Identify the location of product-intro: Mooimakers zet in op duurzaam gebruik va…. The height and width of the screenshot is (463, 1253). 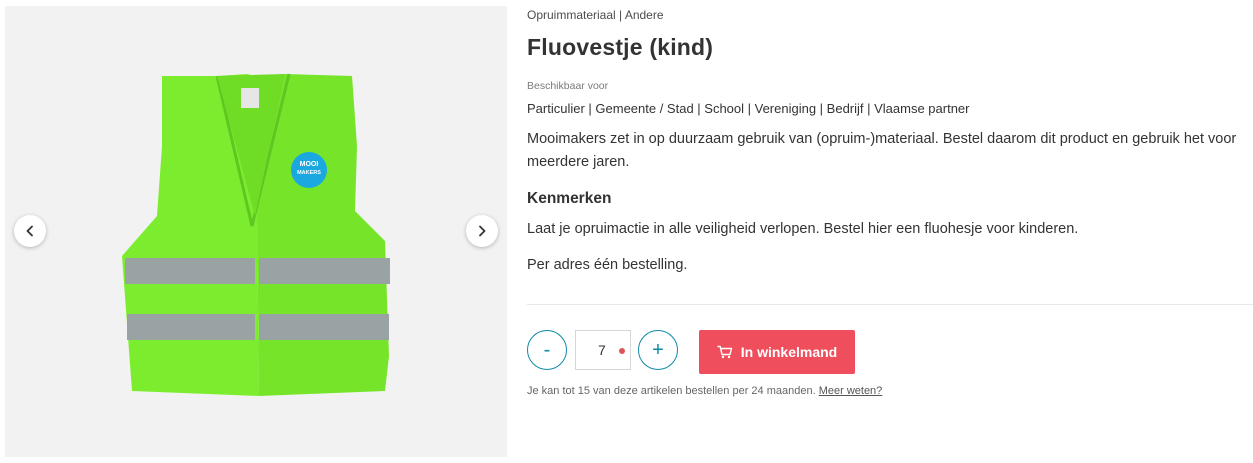
(882, 150).